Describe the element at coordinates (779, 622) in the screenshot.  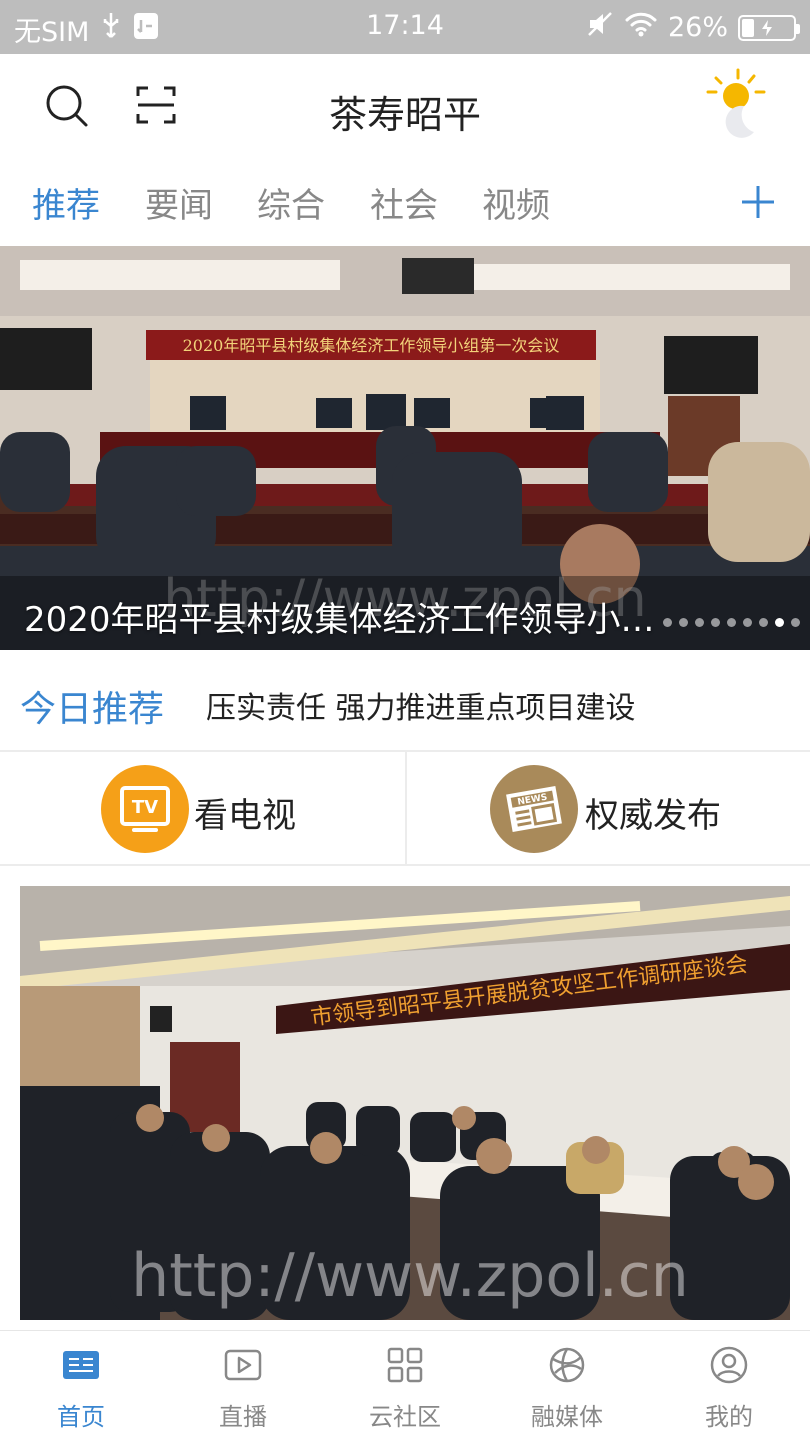
I see `carousel-dot-active` at that location.